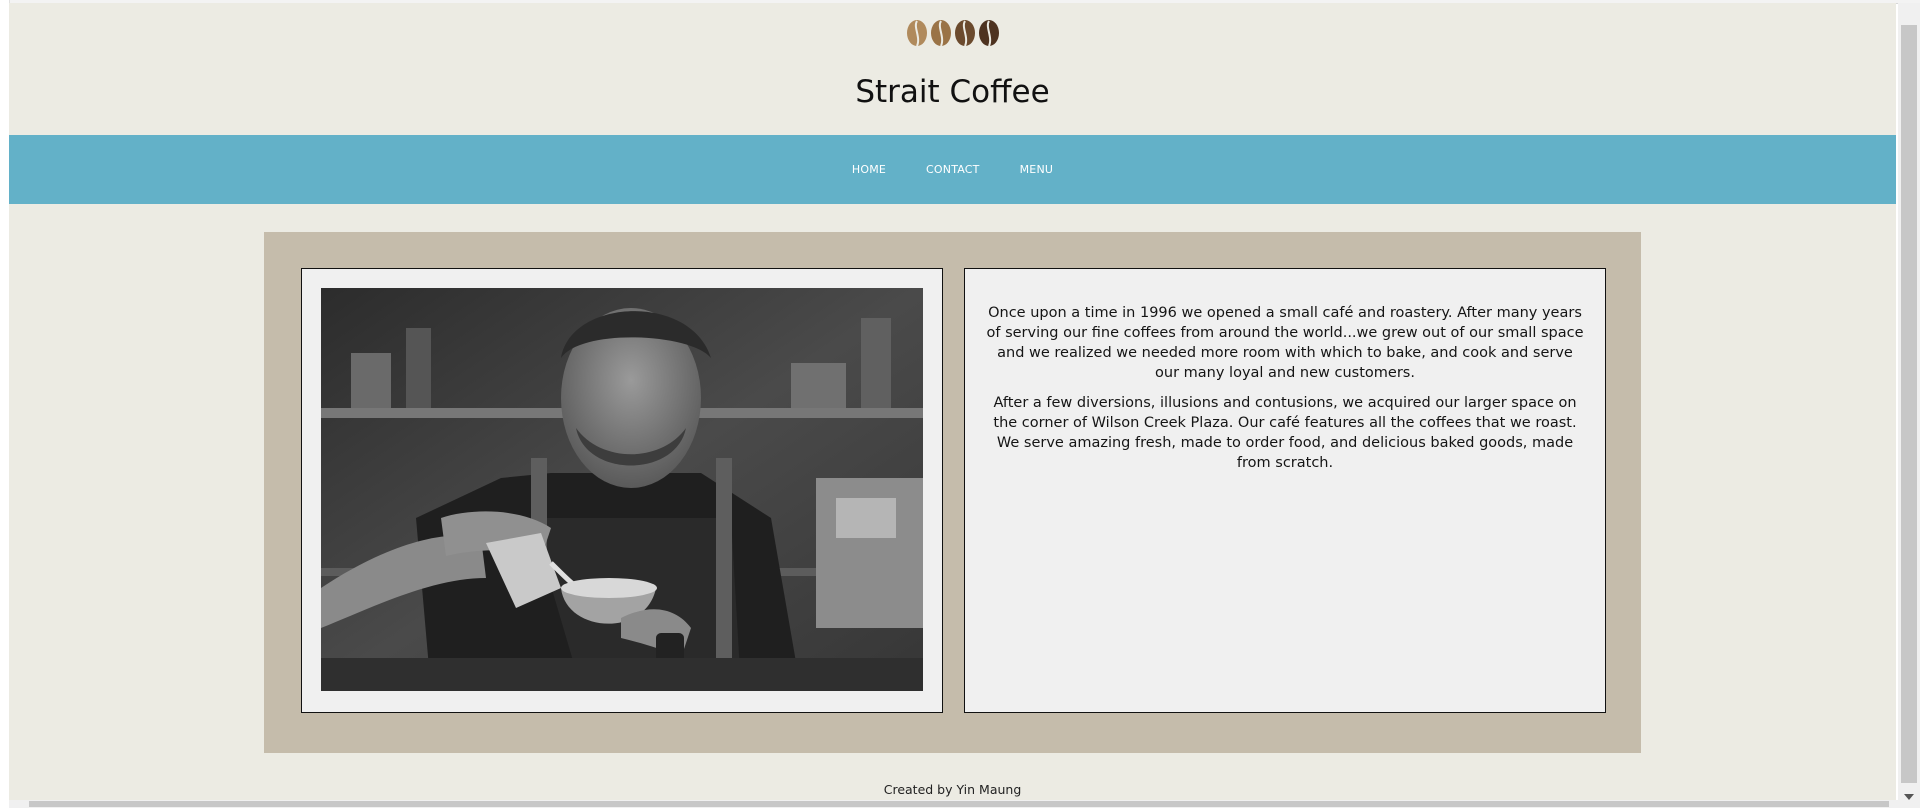 The height and width of the screenshot is (808, 1920). What do you see at coordinates (952, 92) in the screenshot?
I see `site-title: Strait Coffee` at bounding box center [952, 92].